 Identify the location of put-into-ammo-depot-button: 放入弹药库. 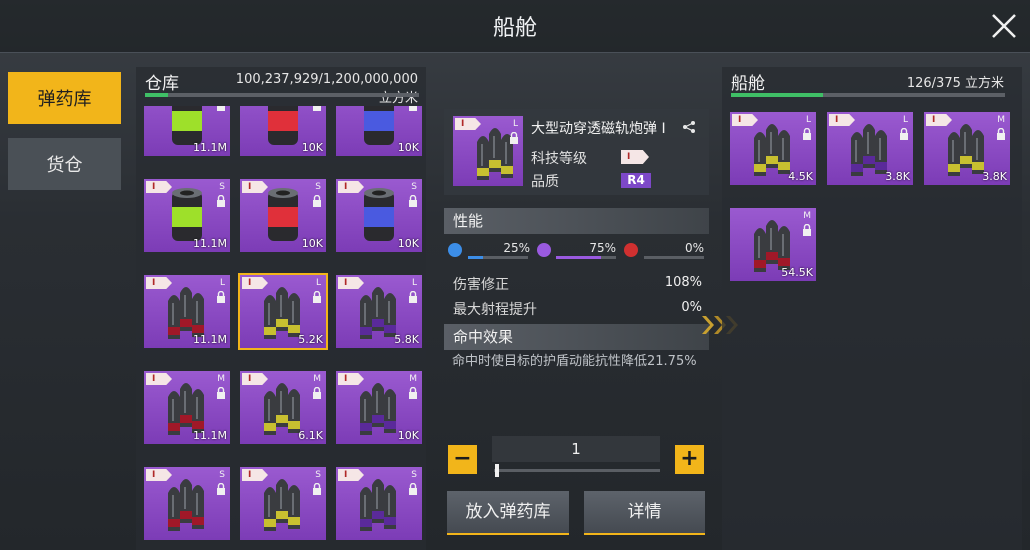
(508, 513).